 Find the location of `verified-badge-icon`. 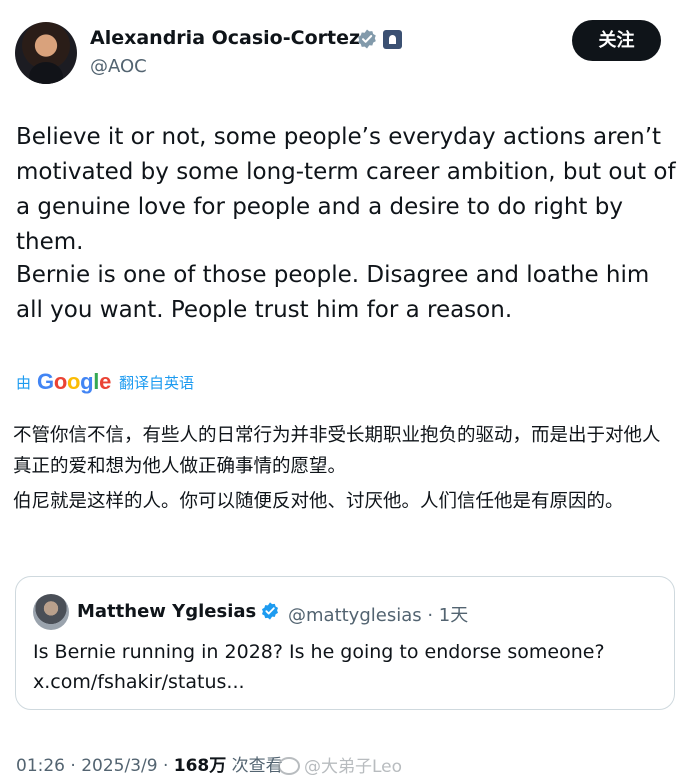

verified-badge-icon is located at coordinates (367, 39).